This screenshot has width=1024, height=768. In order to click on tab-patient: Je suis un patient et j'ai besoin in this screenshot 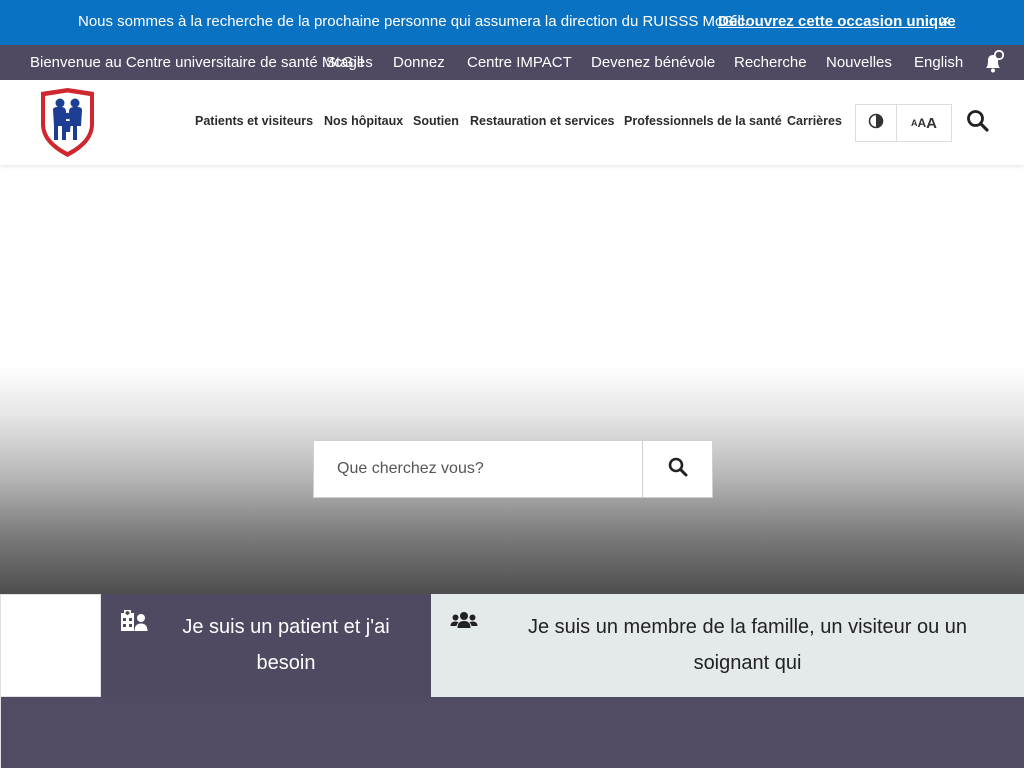, I will do `click(266, 645)`.